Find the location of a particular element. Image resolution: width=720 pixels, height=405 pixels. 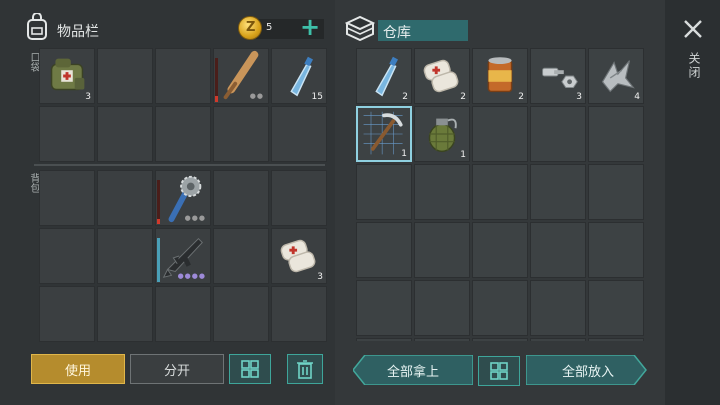

grade-dots: ●●●● is located at coordinates (191, 276).